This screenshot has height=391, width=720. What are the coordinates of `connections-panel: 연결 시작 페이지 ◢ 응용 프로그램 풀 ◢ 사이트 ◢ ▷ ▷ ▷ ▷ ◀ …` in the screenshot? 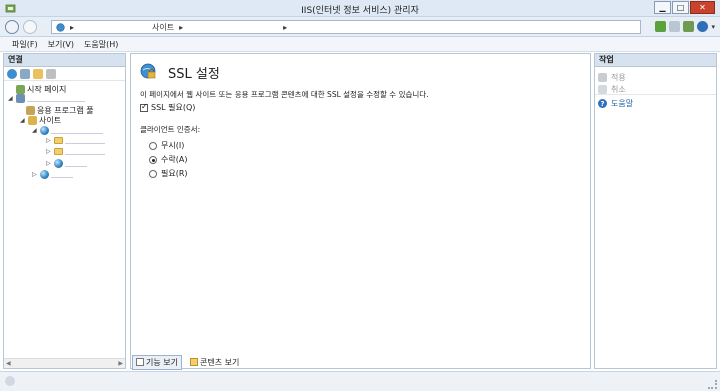 It's located at (64, 211).